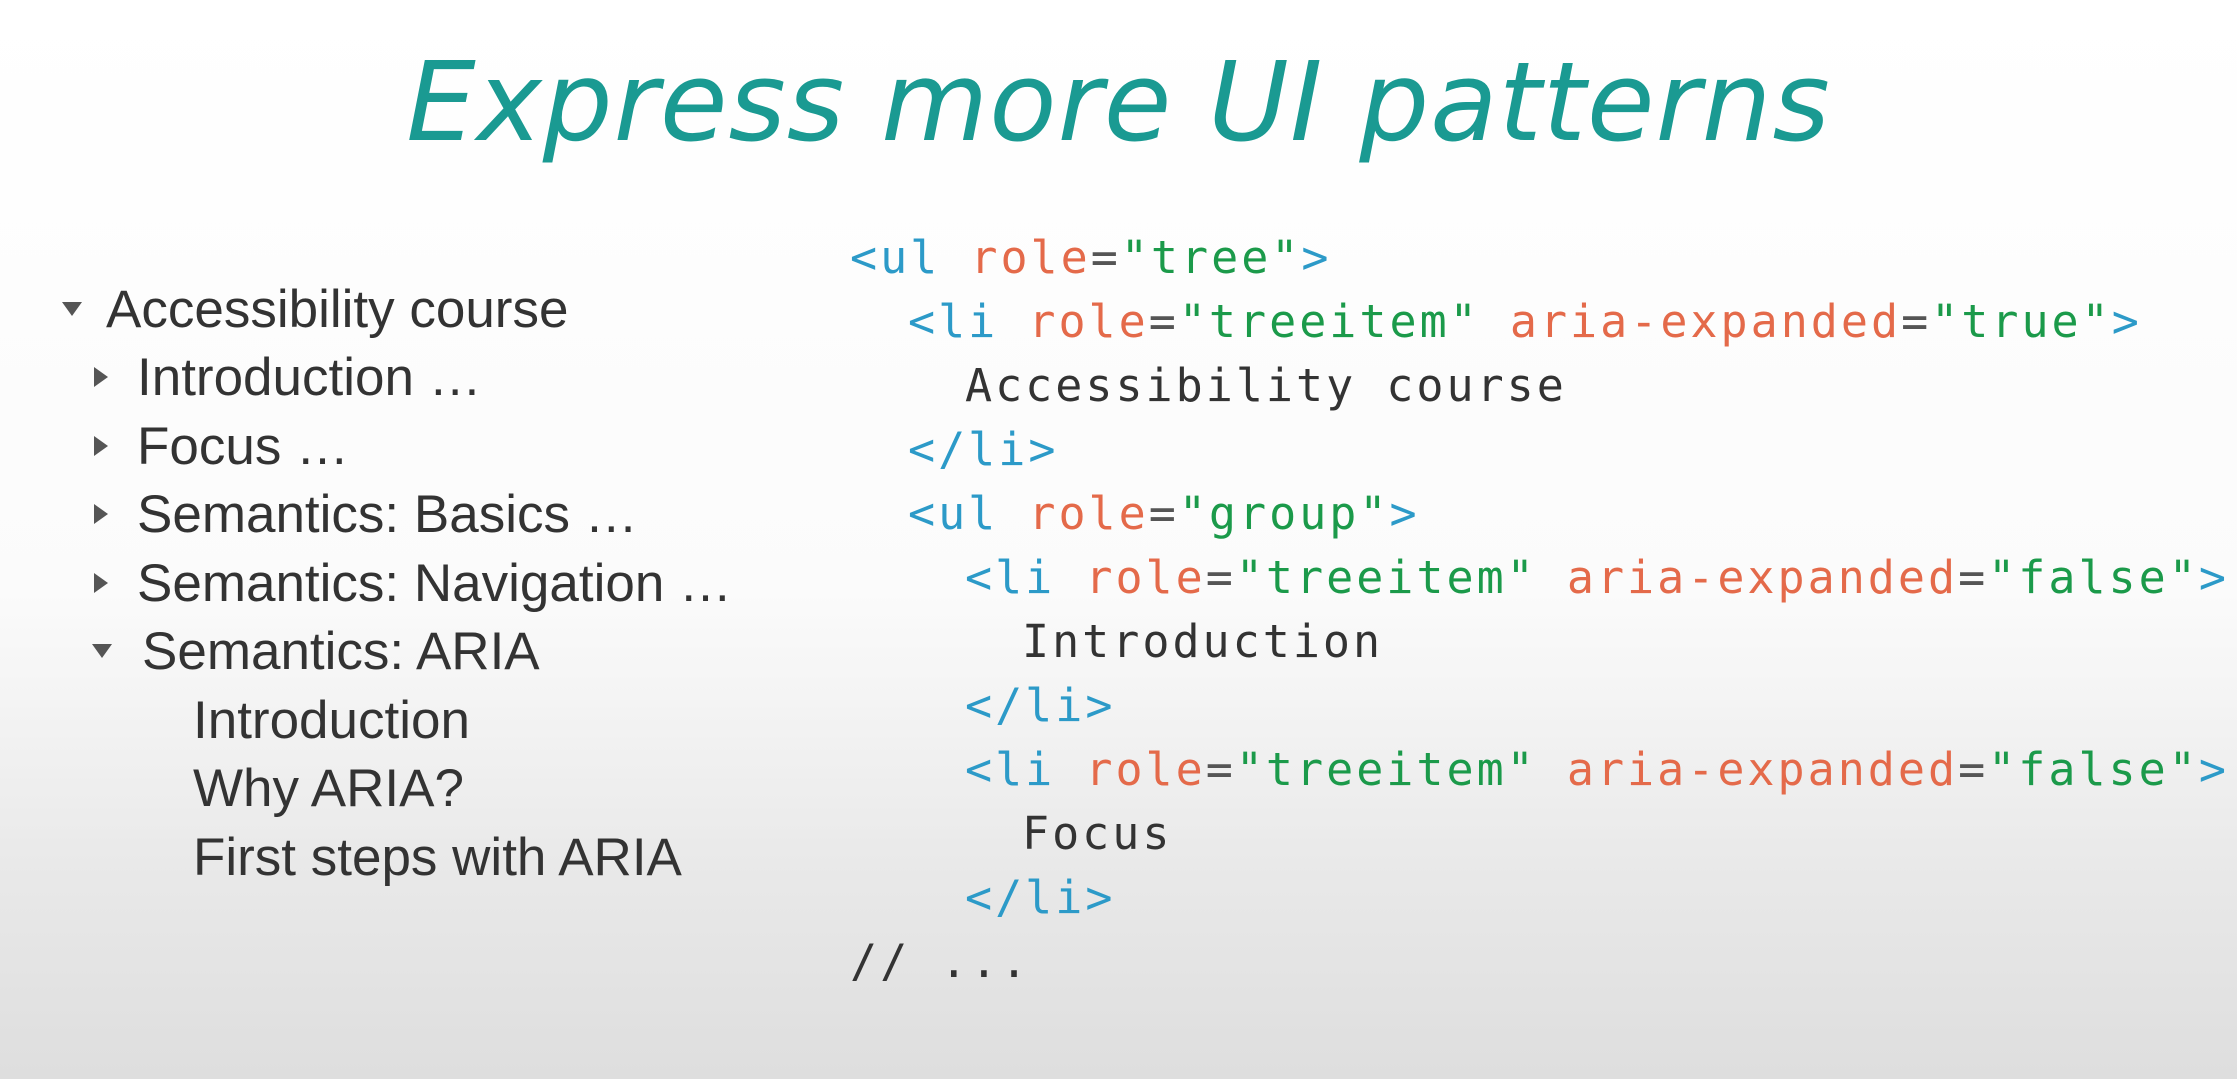 The image size is (2237, 1079). What do you see at coordinates (1118, 102) in the screenshot?
I see `slide-title: Express more UI patterns` at bounding box center [1118, 102].